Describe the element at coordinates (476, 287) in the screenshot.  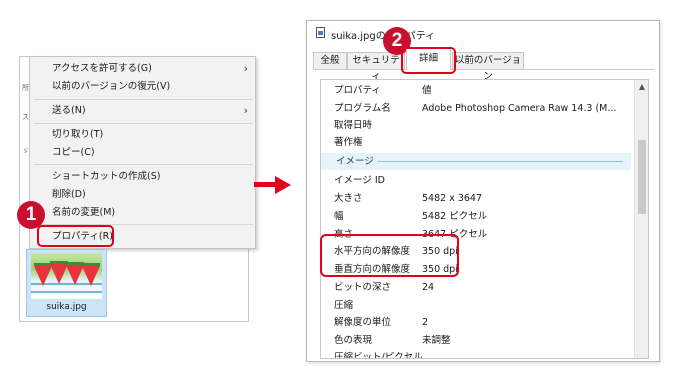
I see `property-row: ビットの深さ 24` at that location.